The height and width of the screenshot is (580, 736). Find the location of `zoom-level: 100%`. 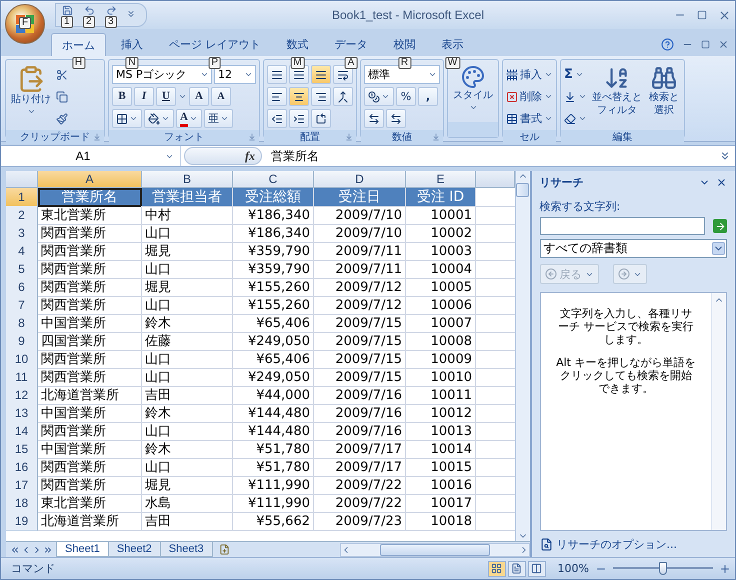

zoom-level: 100% is located at coordinates (573, 568).